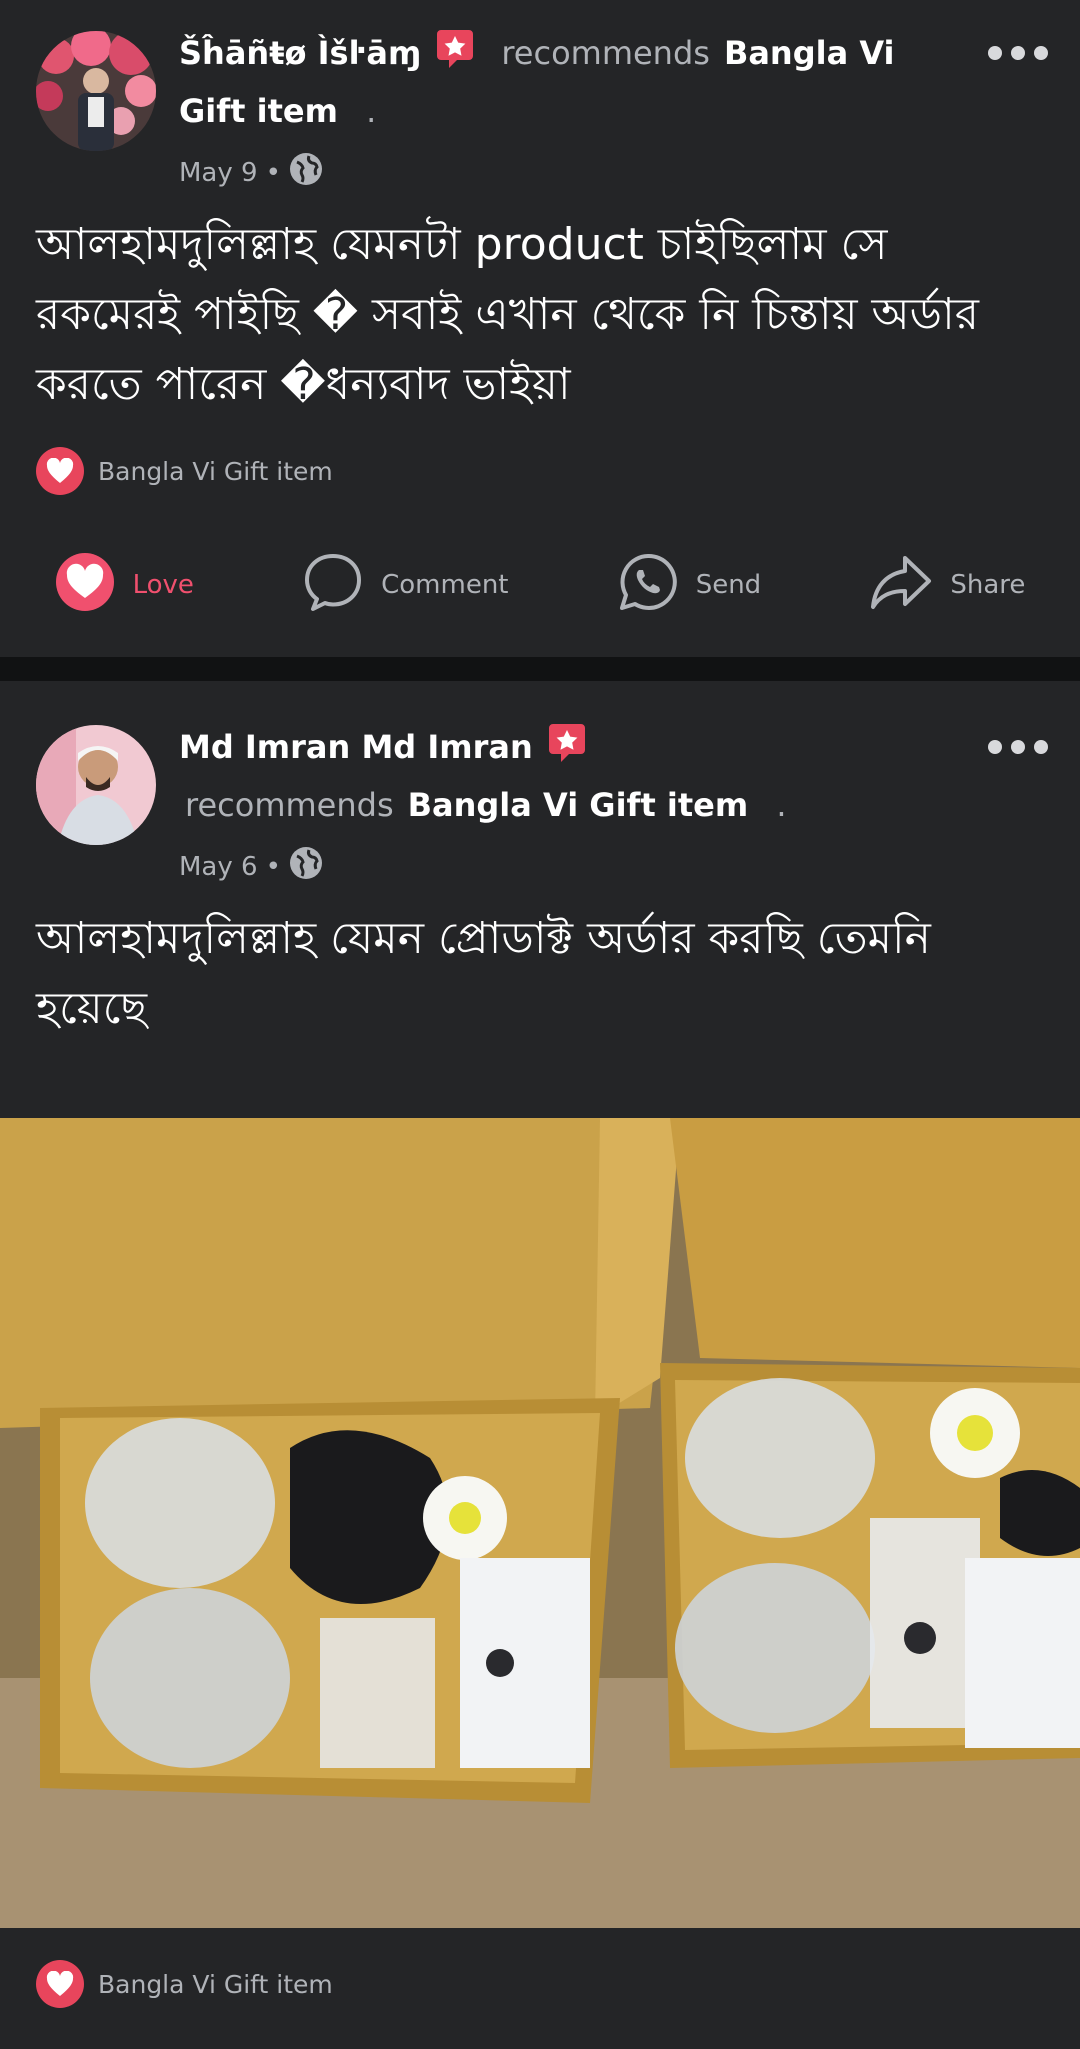 Image resolution: width=1080 pixels, height=2049 pixels. What do you see at coordinates (689, 585) in the screenshot?
I see `send-button: Send` at bounding box center [689, 585].